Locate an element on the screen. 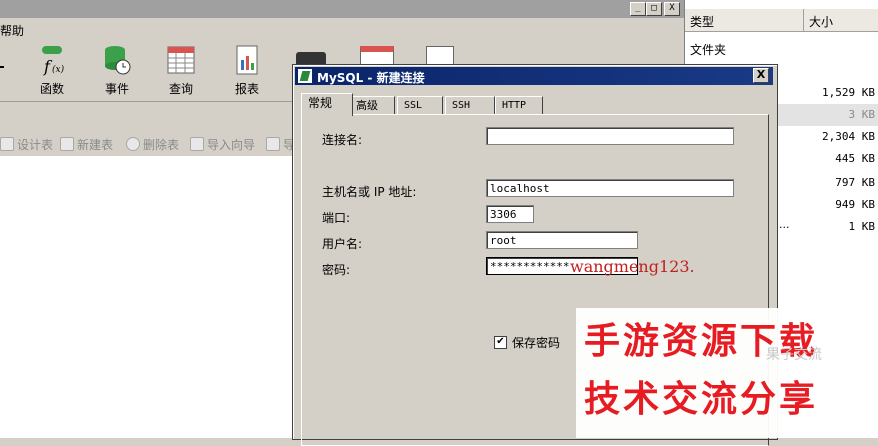 This screenshot has height=446, width=878. toolbar-report-label: 报表 is located at coordinates (246, 89).